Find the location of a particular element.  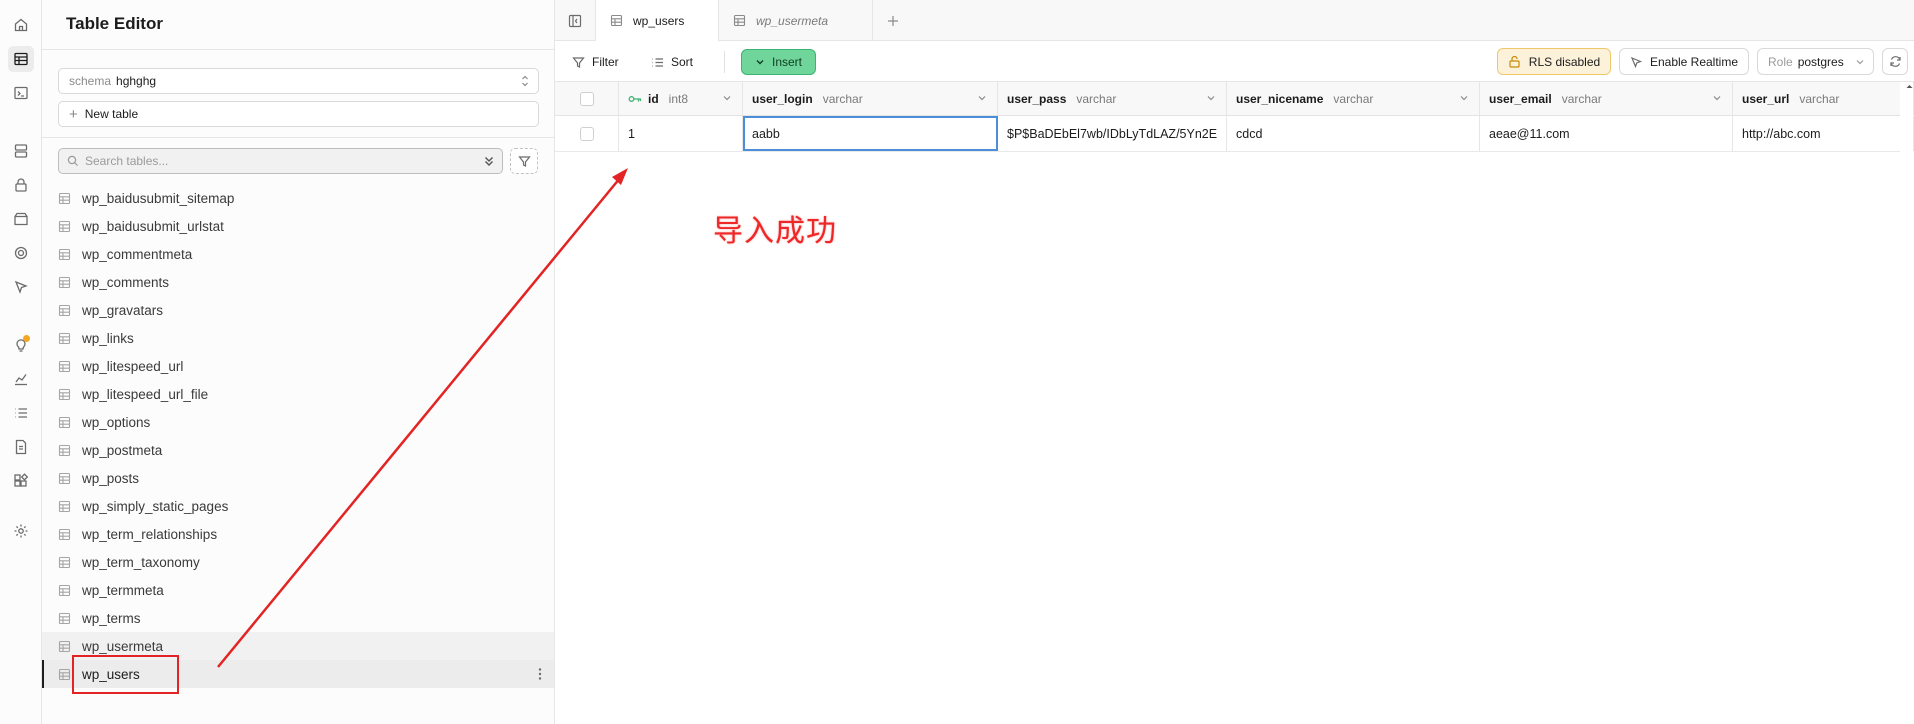

logs-list-icon is located at coordinates (21, 413).